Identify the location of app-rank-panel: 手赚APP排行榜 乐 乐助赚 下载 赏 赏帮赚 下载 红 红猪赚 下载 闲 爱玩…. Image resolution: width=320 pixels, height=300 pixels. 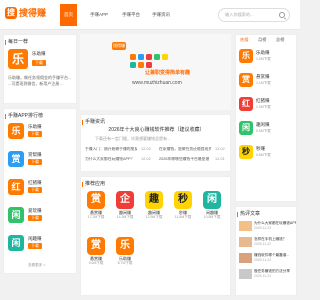
(40, 191).